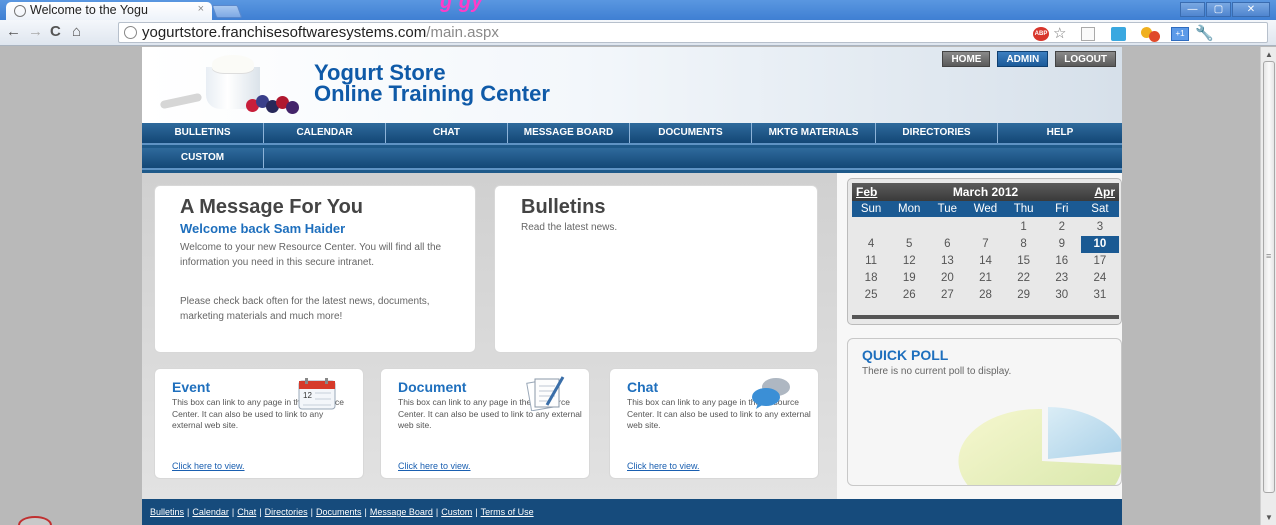 This screenshot has height=525, width=1276. Describe the element at coordinates (691, 133) in the screenshot. I see `nav-documents: DOCUMENTS` at that location.